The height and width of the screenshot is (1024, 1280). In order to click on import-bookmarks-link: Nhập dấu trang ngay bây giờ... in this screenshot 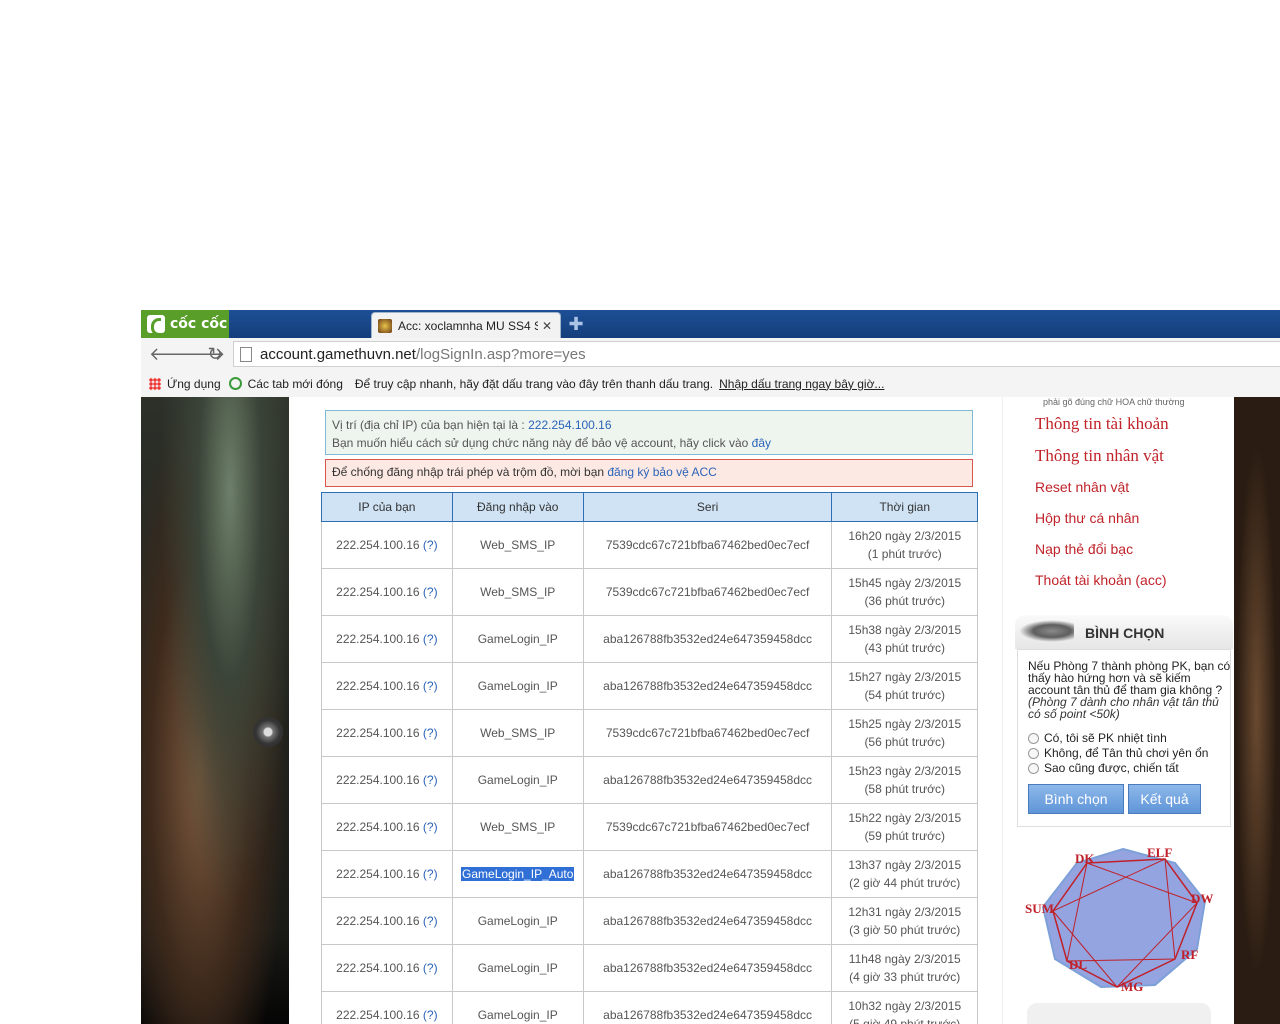, I will do `click(801, 384)`.